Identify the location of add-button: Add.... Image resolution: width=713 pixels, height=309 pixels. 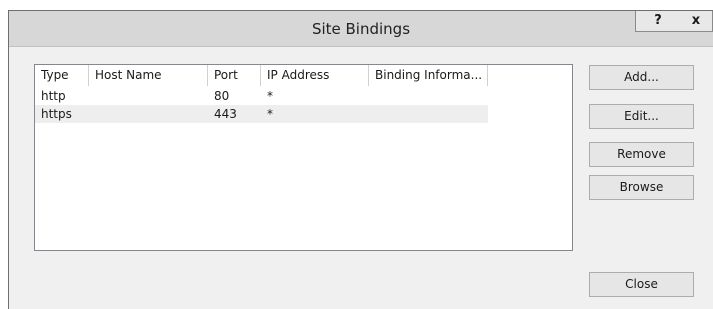
(641, 77).